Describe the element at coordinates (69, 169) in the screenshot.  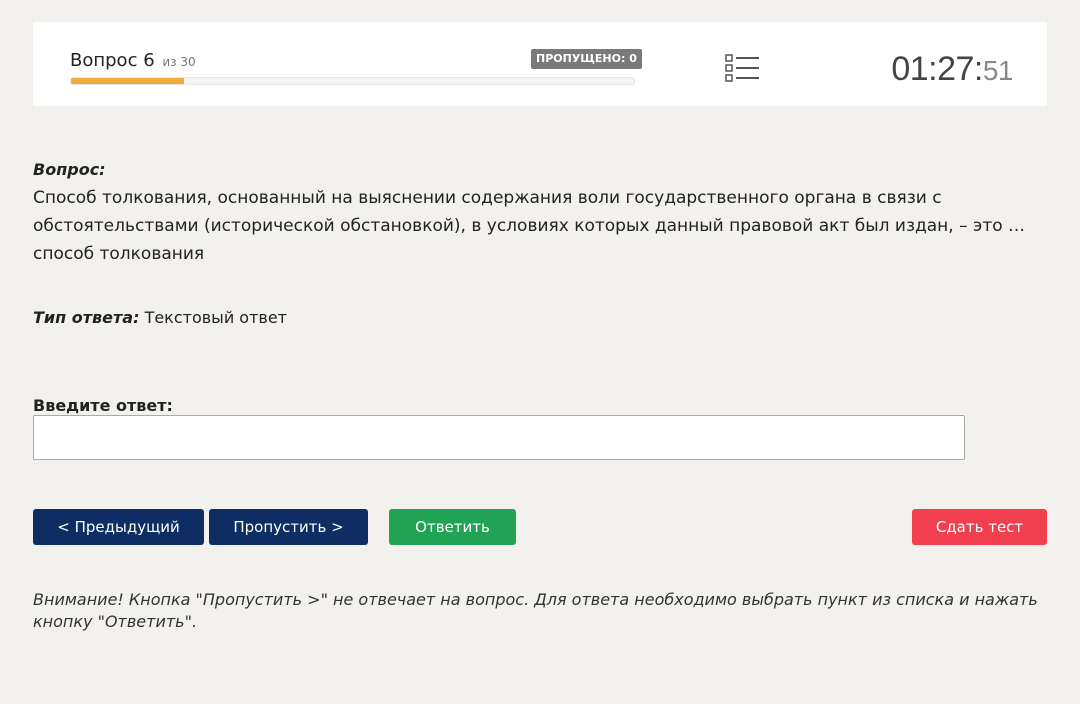
I see `question-caption: Вопрос:` at that location.